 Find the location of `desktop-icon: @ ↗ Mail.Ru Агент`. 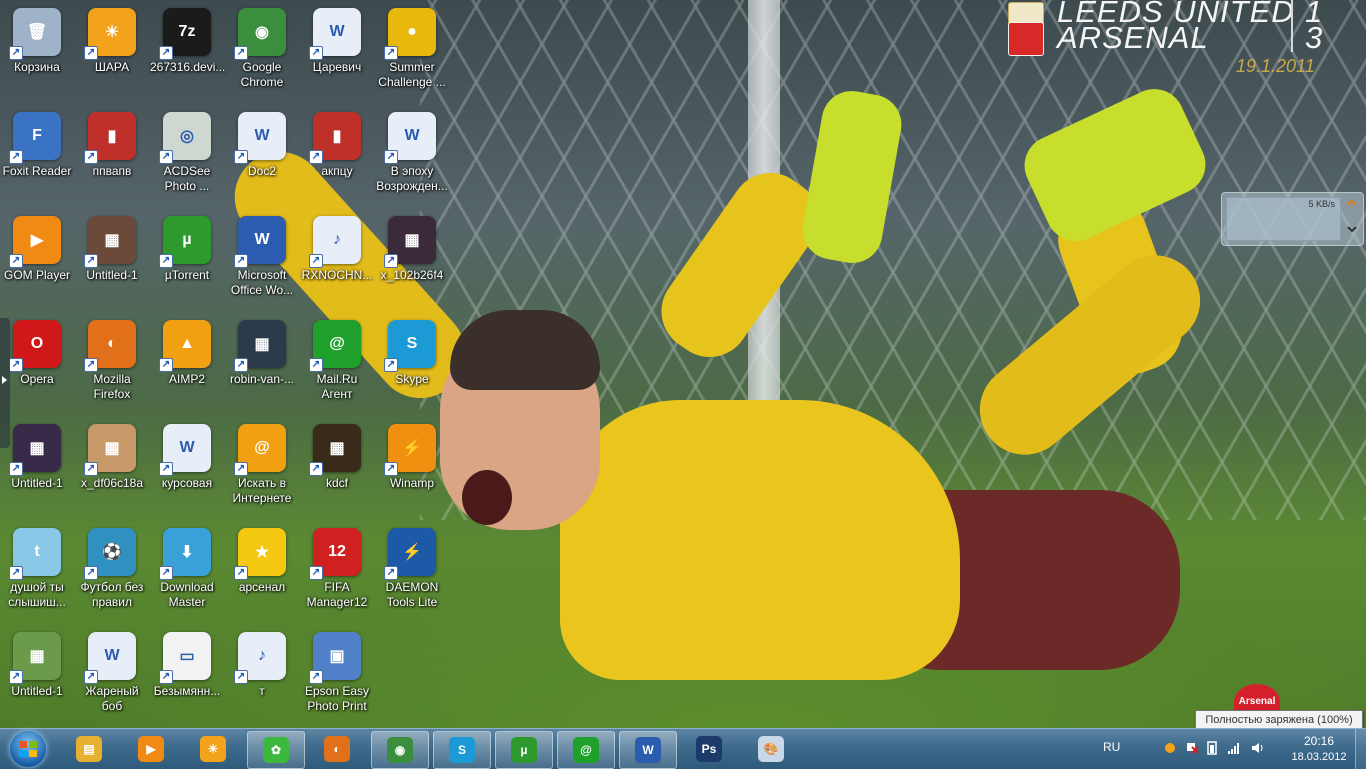

desktop-icon: @ ↗ Mail.Ru Агент is located at coordinates (337, 362).